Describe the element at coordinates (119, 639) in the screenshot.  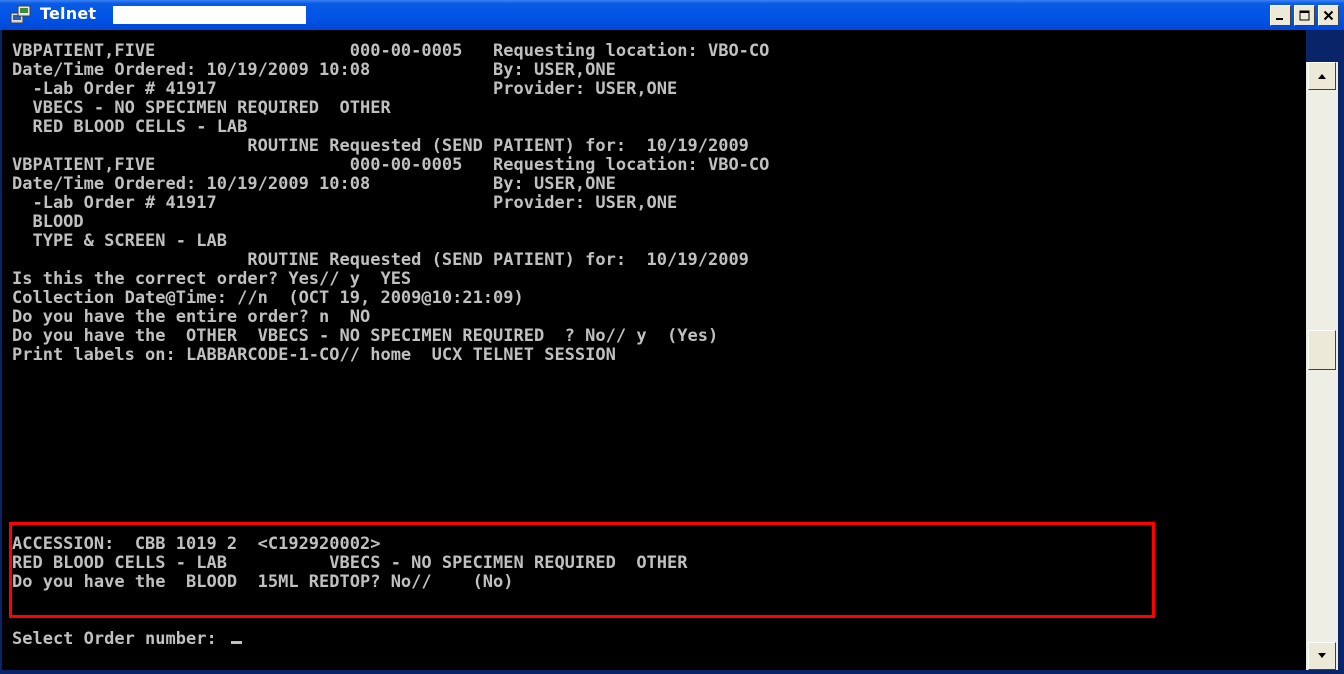
I see `prompt-text: Select Order number:` at that location.